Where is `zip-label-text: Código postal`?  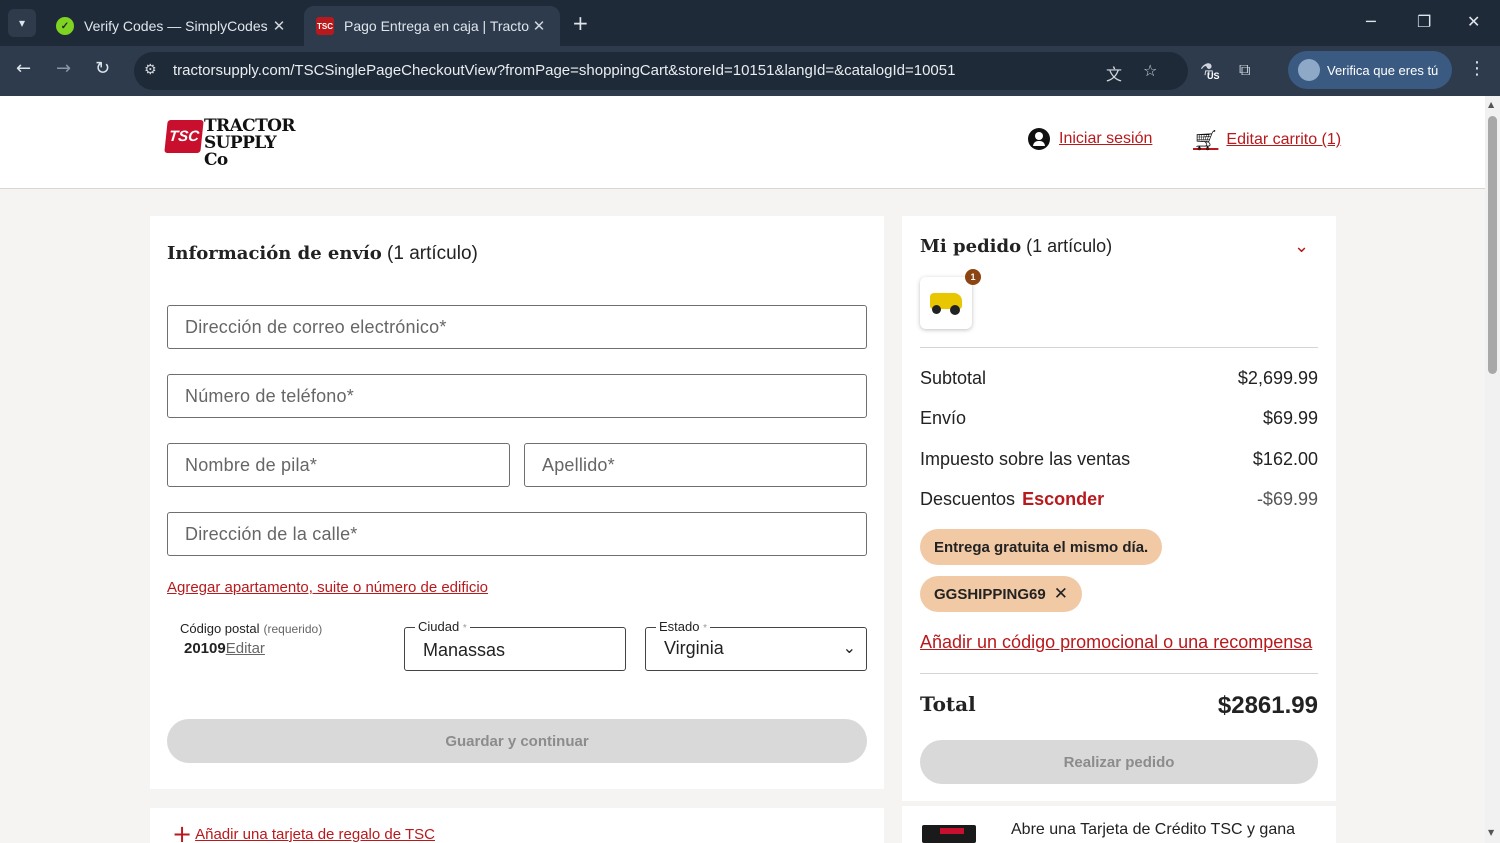 zip-label-text: Código postal is located at coordinates (220, 628).